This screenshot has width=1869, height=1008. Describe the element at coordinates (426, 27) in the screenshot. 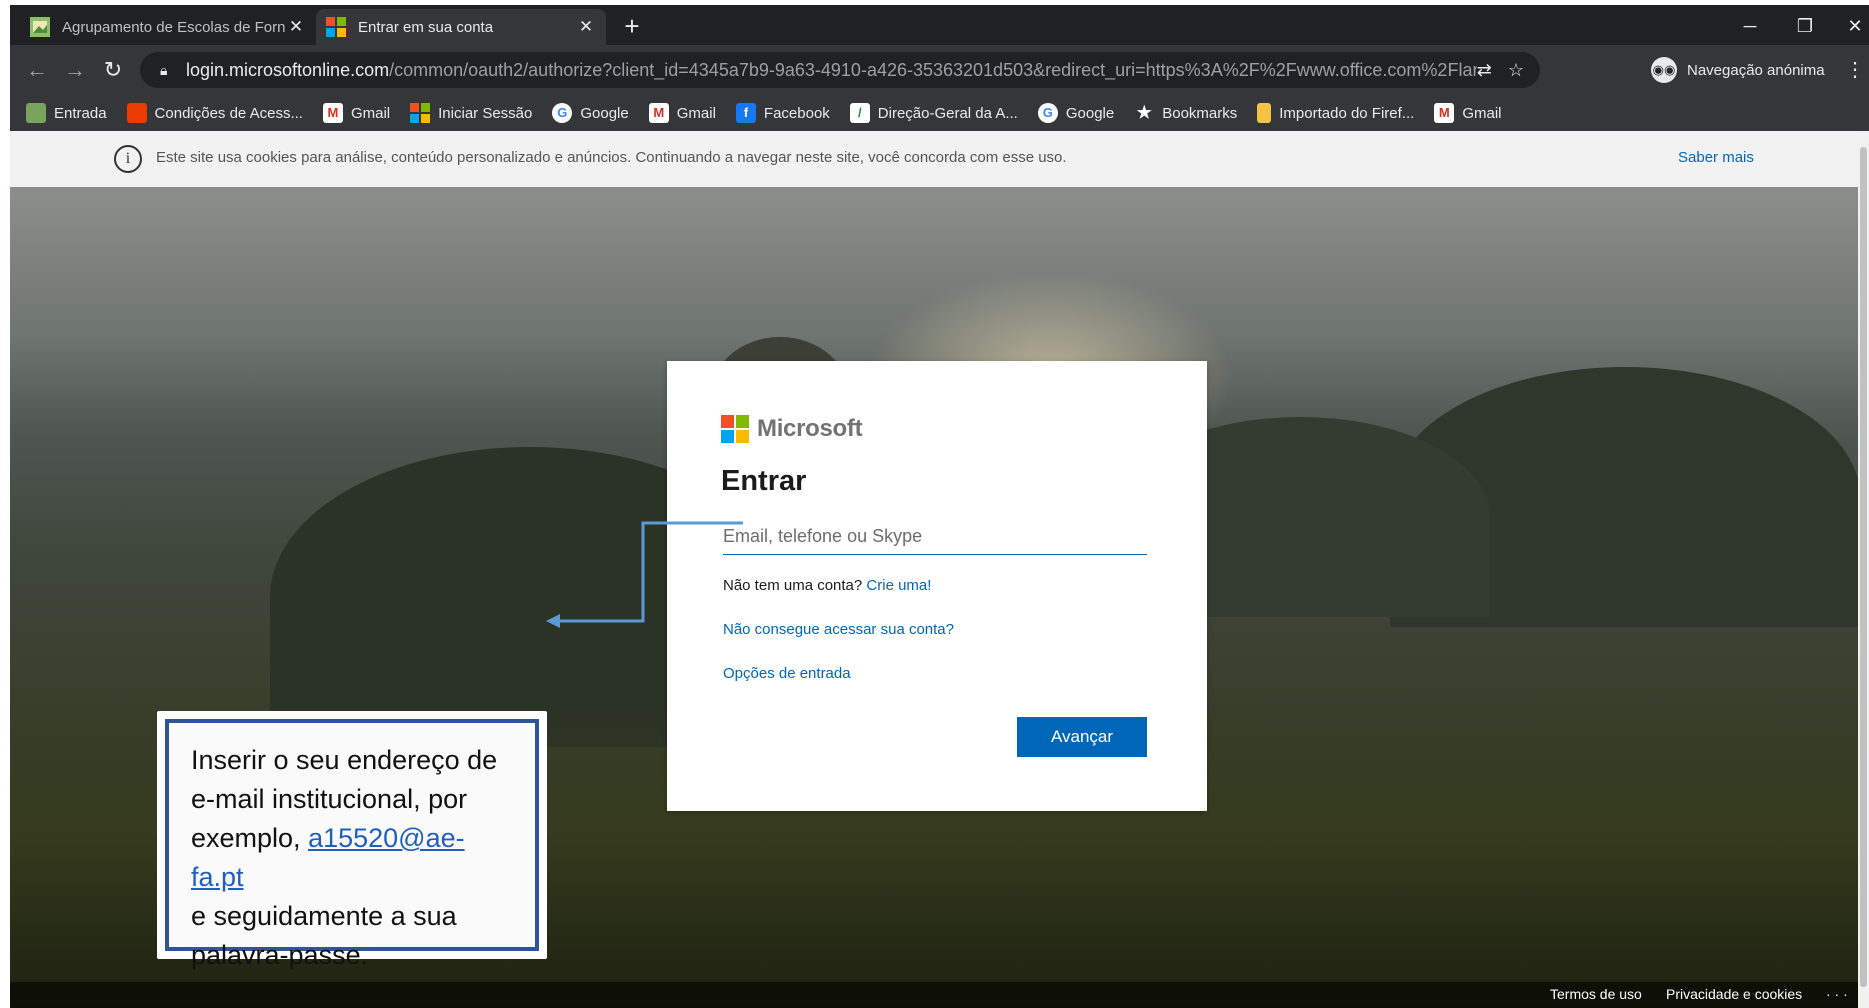

I see `tab-title: Entrar em sua conta` at that location.